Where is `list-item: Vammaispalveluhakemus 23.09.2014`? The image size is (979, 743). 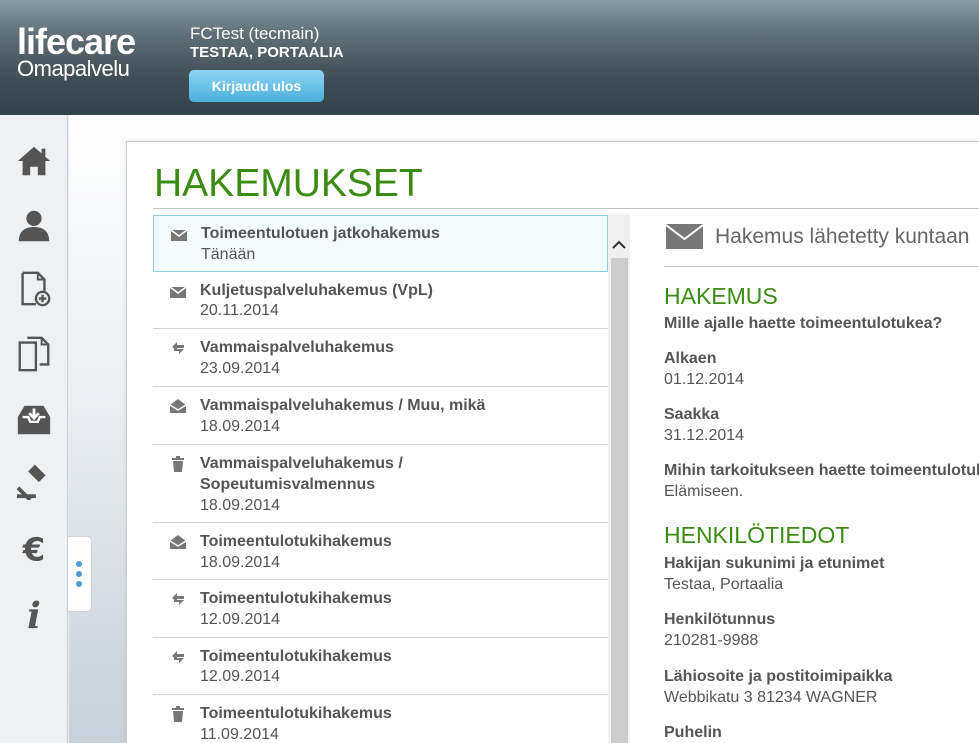
list-item: Vammaispalveluhakemus 23.09.2014 is located at coordinates (380, 358).